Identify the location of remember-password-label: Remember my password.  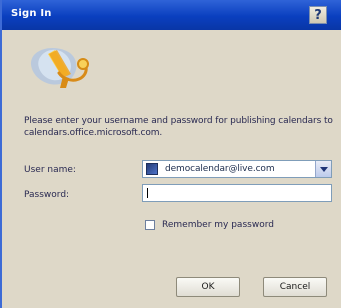
(218, 225).